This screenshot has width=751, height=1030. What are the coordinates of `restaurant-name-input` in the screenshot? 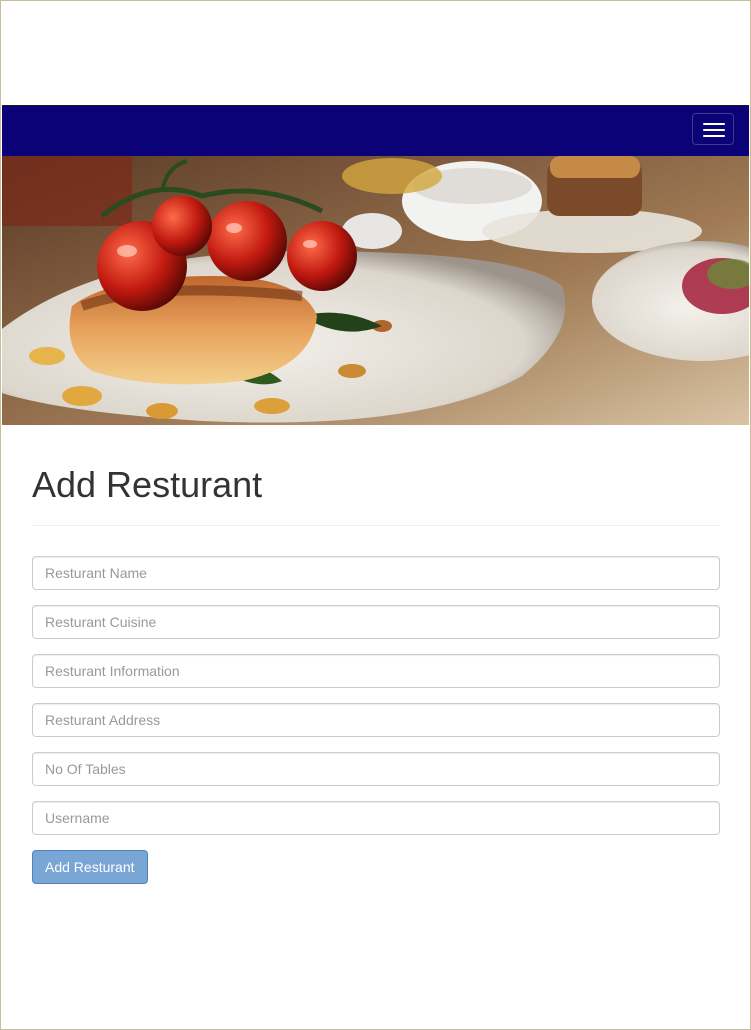 It's located at (376, 573).